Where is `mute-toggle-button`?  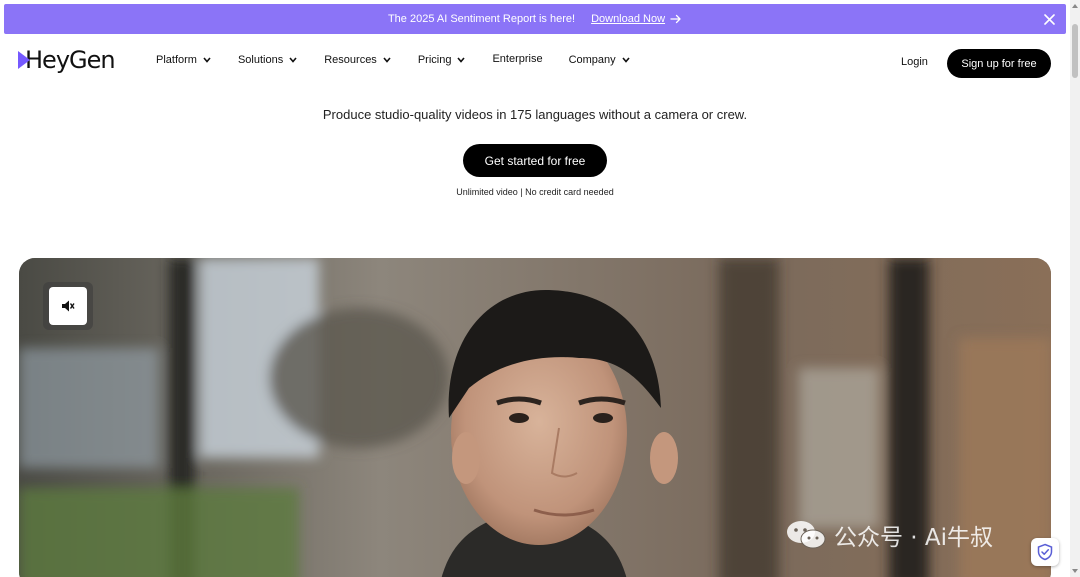 mute-toggle-button is located at coordinates (68, 306).